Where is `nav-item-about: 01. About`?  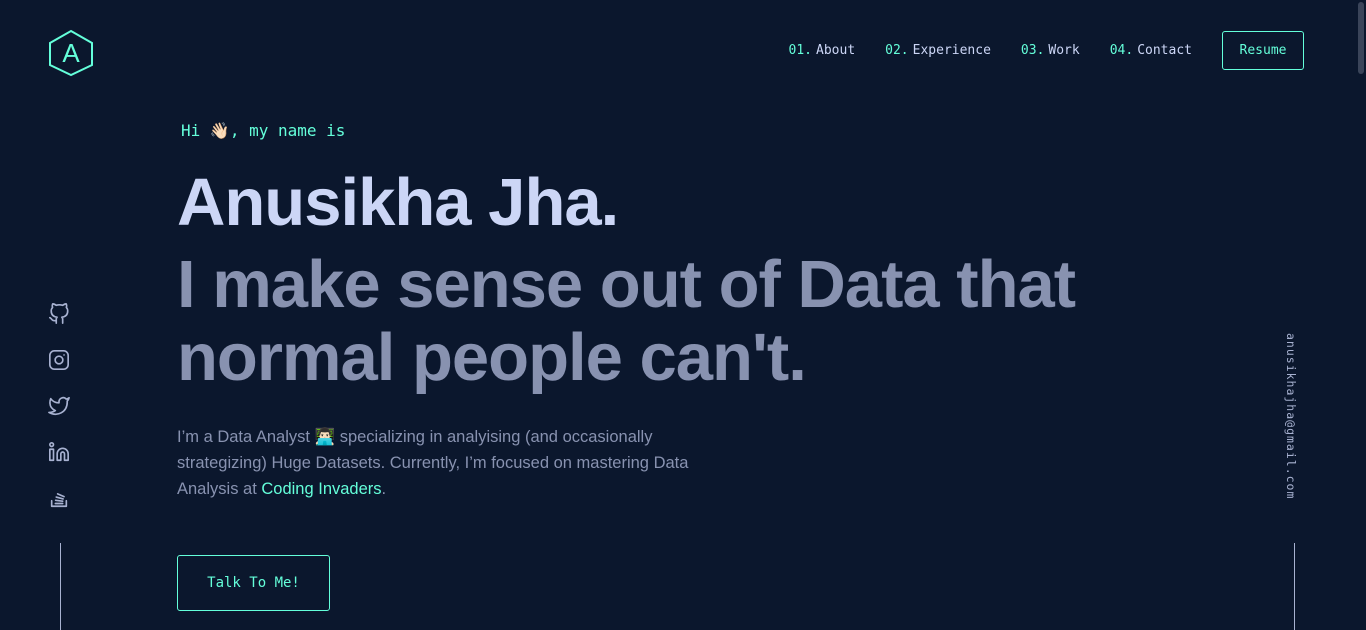
nav-item-about: 01. About is located at coordinates (822, 50).